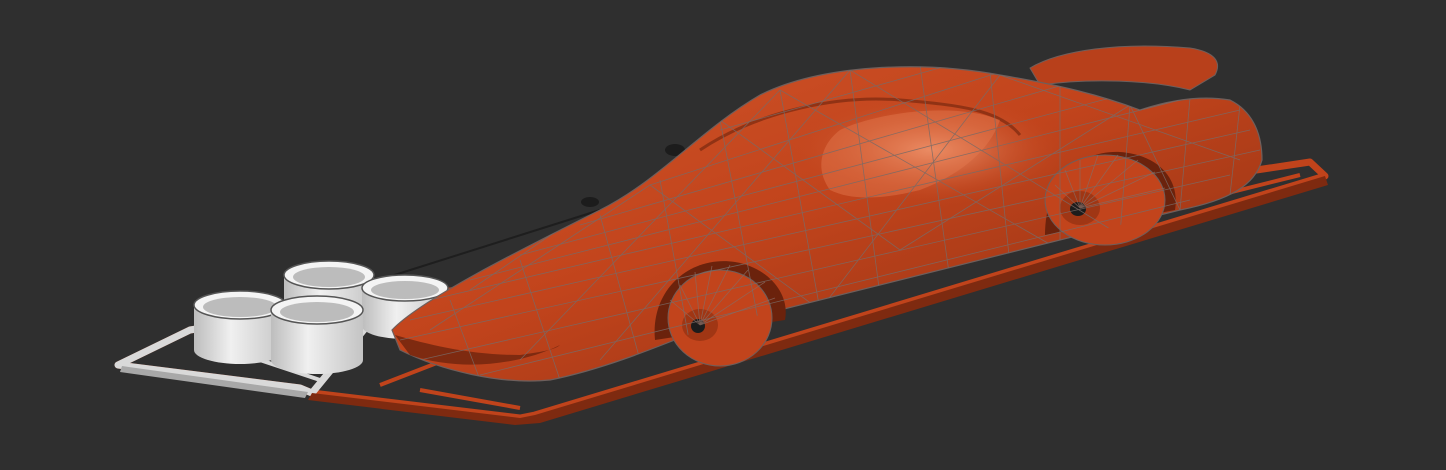  I want to click on wheel-cup, so click(317, 334).